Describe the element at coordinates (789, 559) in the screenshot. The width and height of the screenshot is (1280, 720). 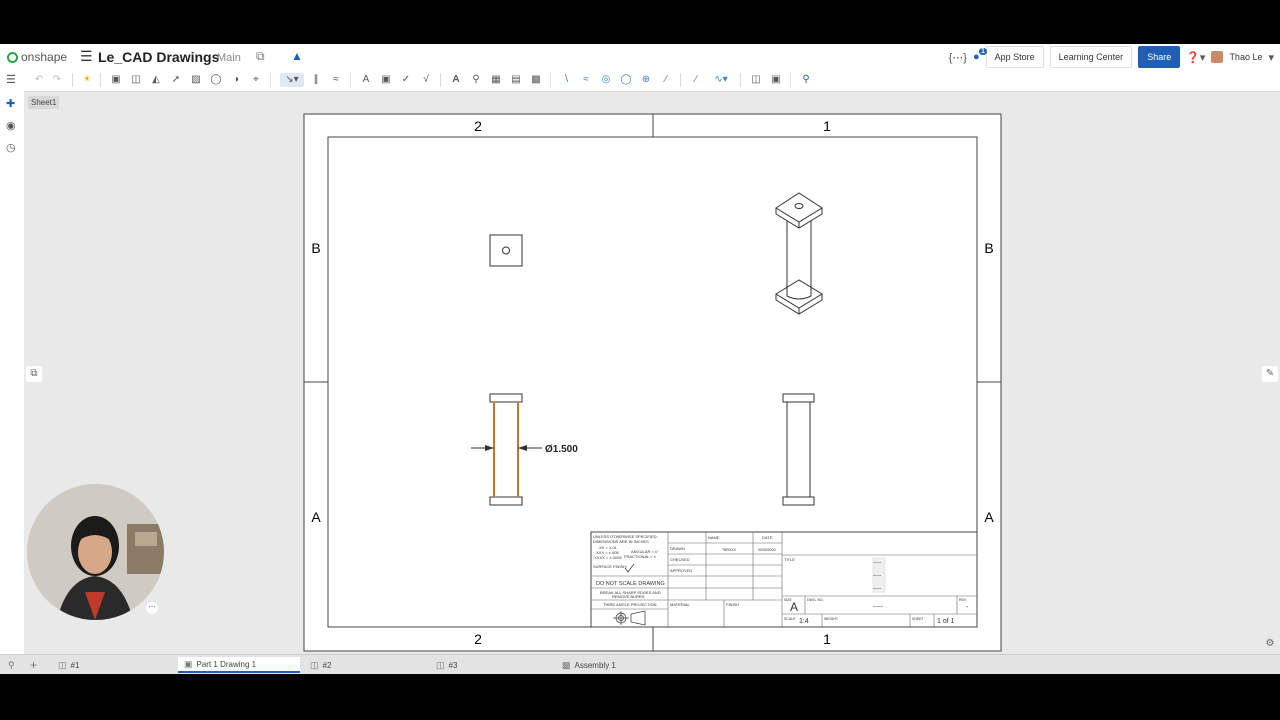
I see `title-label: TITLE` at that location.